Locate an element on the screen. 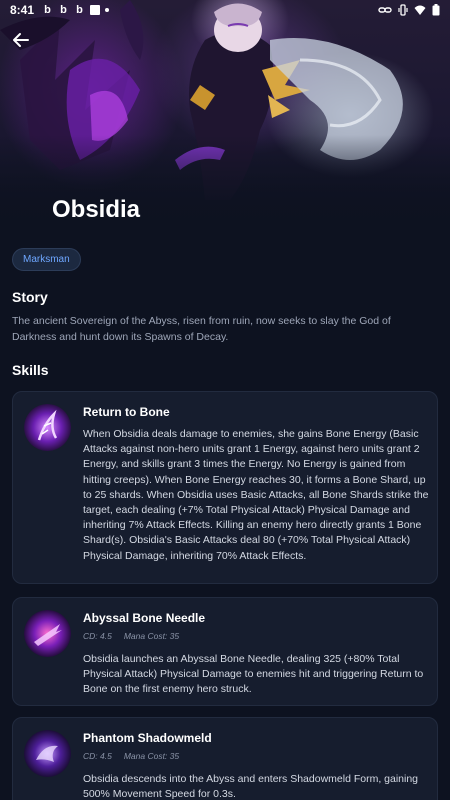 The image size is (450, 800). notification-square-icon is located at coordinates (95, 10).